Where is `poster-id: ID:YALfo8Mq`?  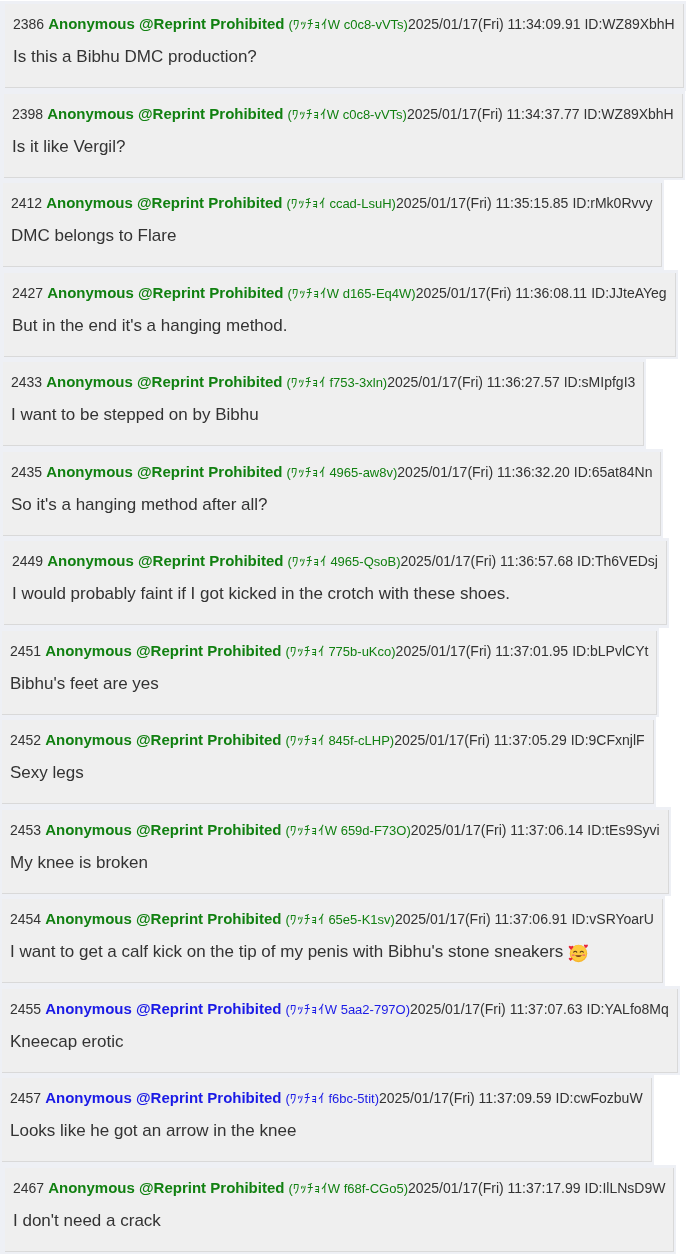 poster-id: ID:YALfo8Mq is located at coordinates (627, 1009).